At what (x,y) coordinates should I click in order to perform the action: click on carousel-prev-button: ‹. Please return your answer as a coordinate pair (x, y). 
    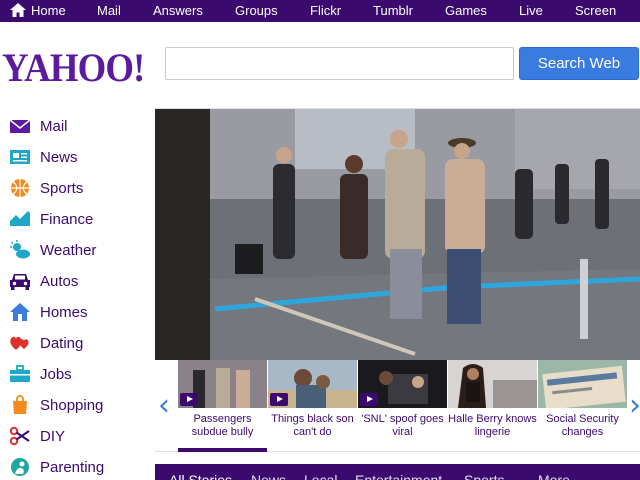
    Looking at the image, I should click on (164, 405).